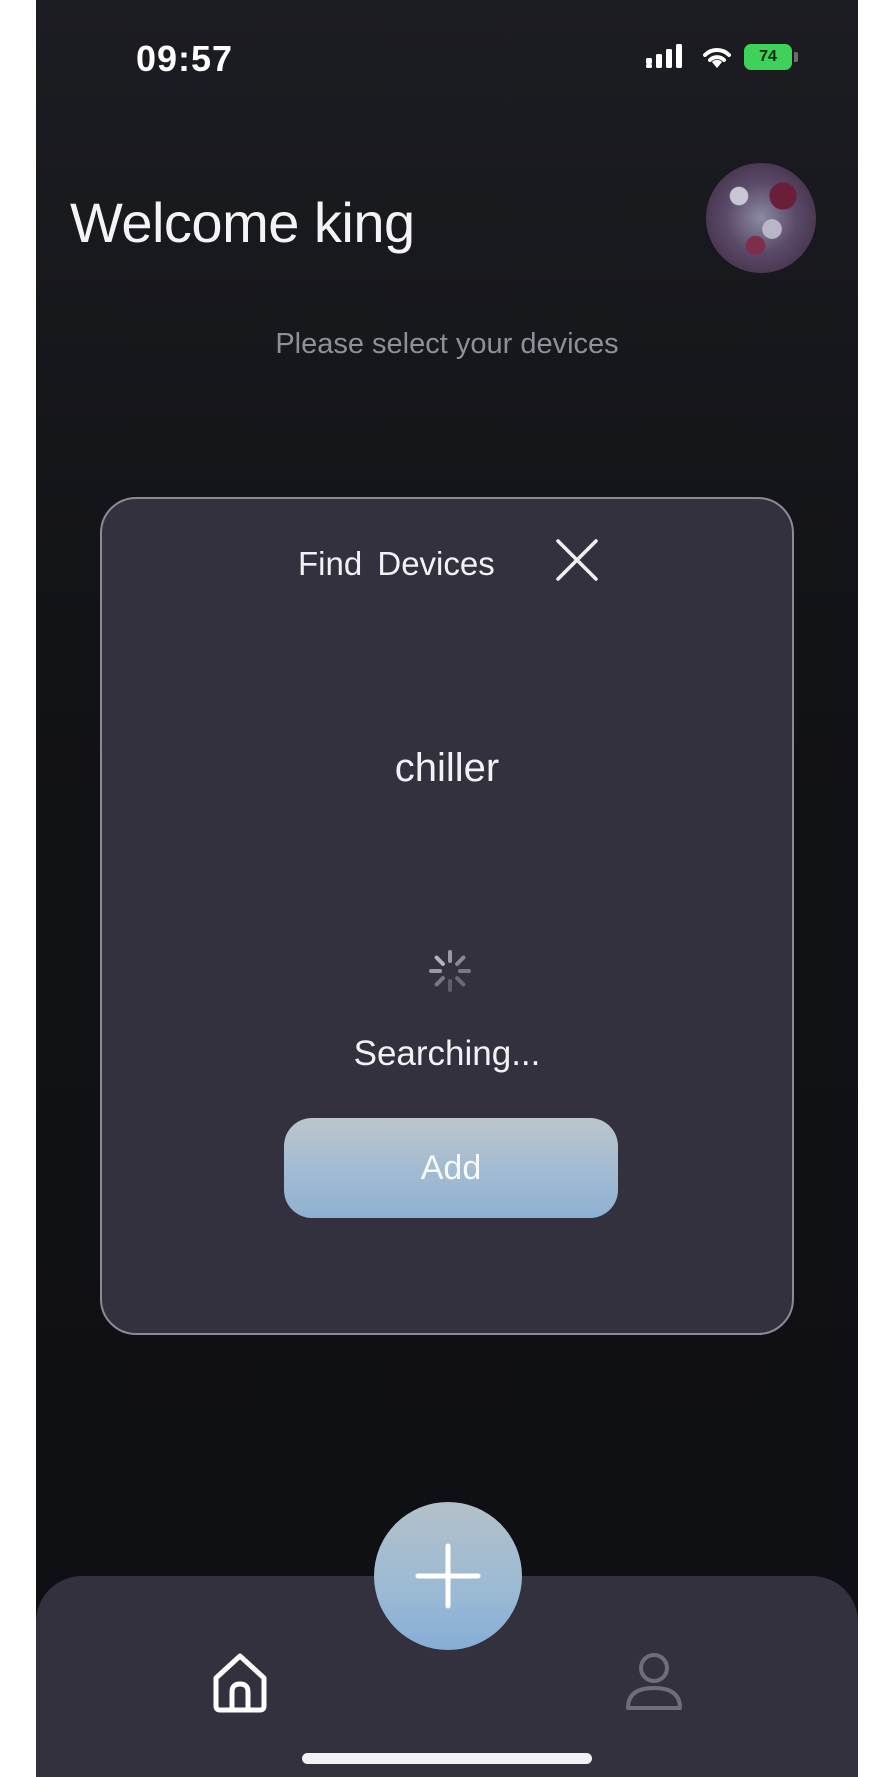  I want to click on close-icon, so click(577, 560).